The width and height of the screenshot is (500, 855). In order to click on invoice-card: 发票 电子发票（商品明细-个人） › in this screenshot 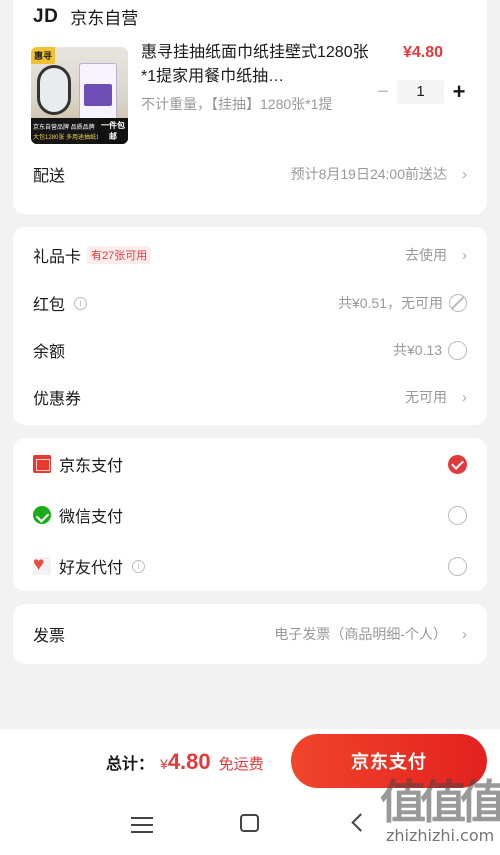, I will do `click(250, 634)`.